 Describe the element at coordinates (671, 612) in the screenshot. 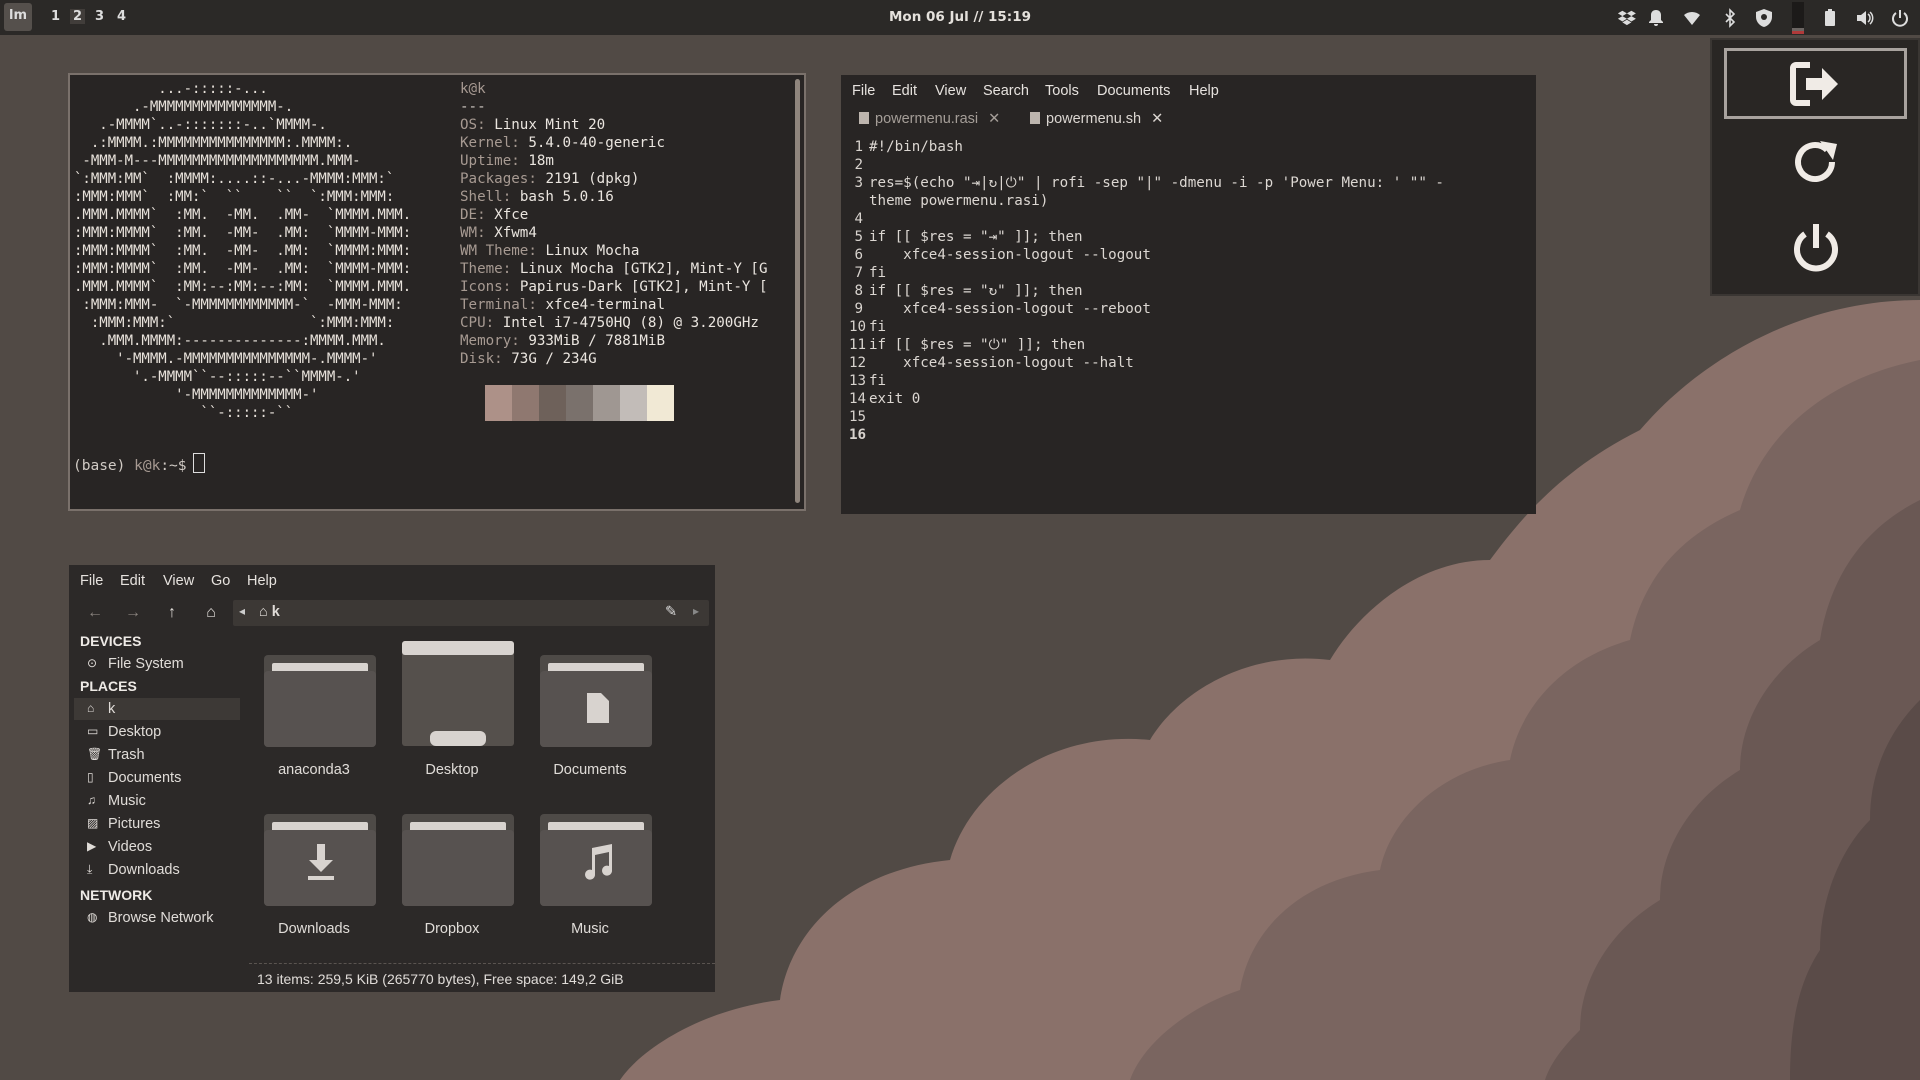

I see `edit-path-icon: ✎` at that location.